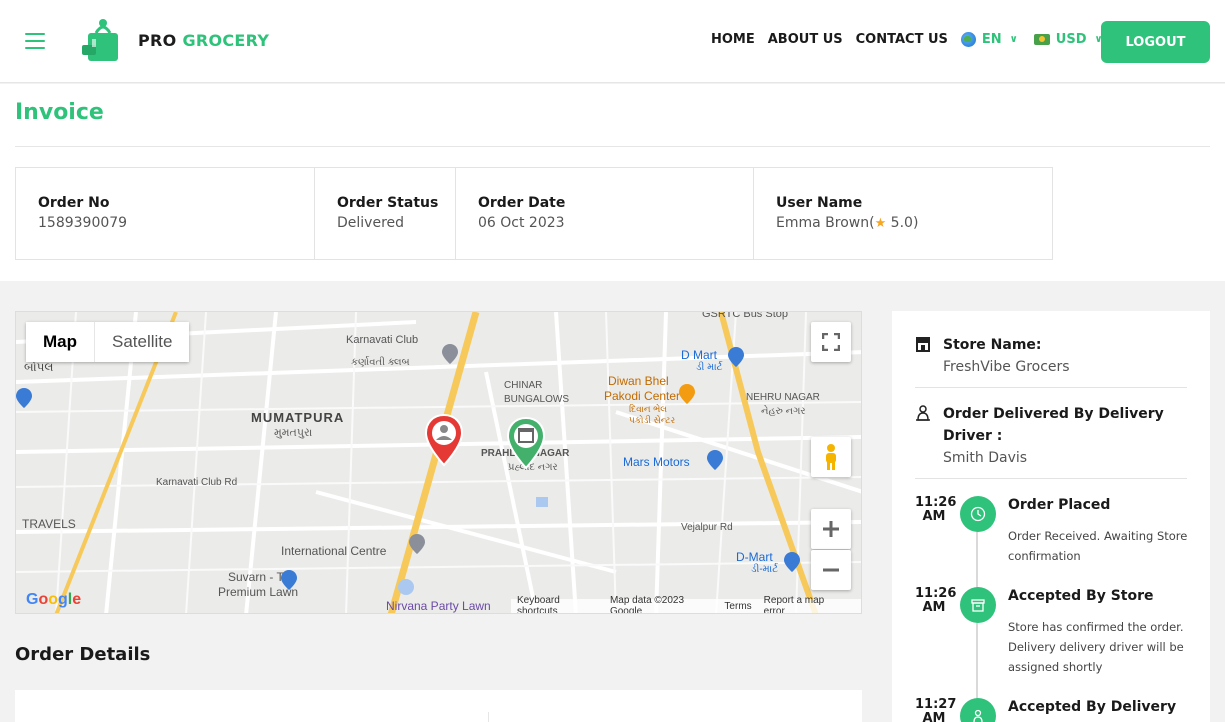 Image resolution: width=1225 pixels, height=722 pixels. Describe the element at coordinates (523, 385) in the screenshot. I see `map-label-chinar: CHINAR` at that location.